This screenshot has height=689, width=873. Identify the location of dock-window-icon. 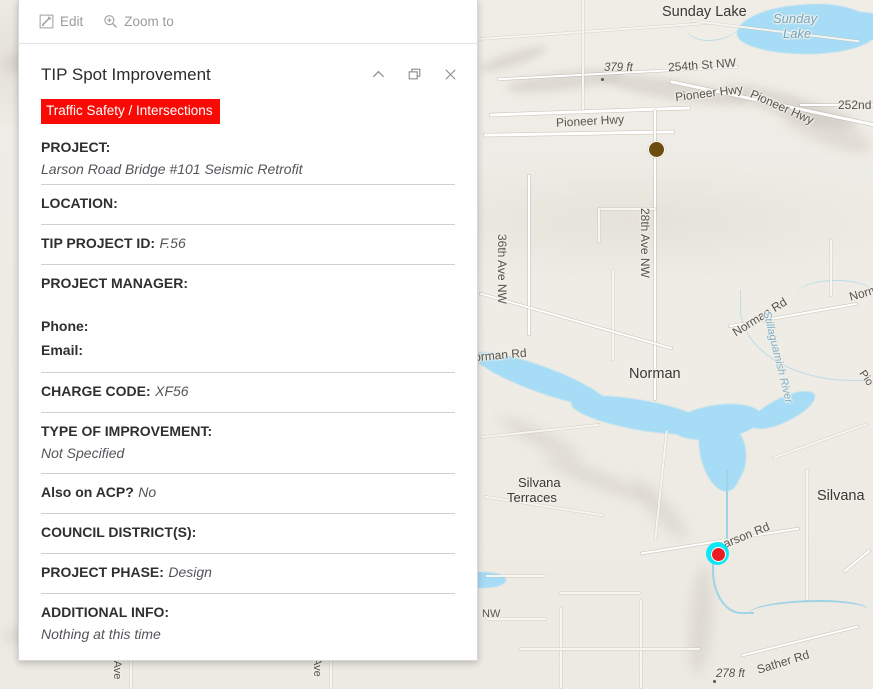
(414, 74).